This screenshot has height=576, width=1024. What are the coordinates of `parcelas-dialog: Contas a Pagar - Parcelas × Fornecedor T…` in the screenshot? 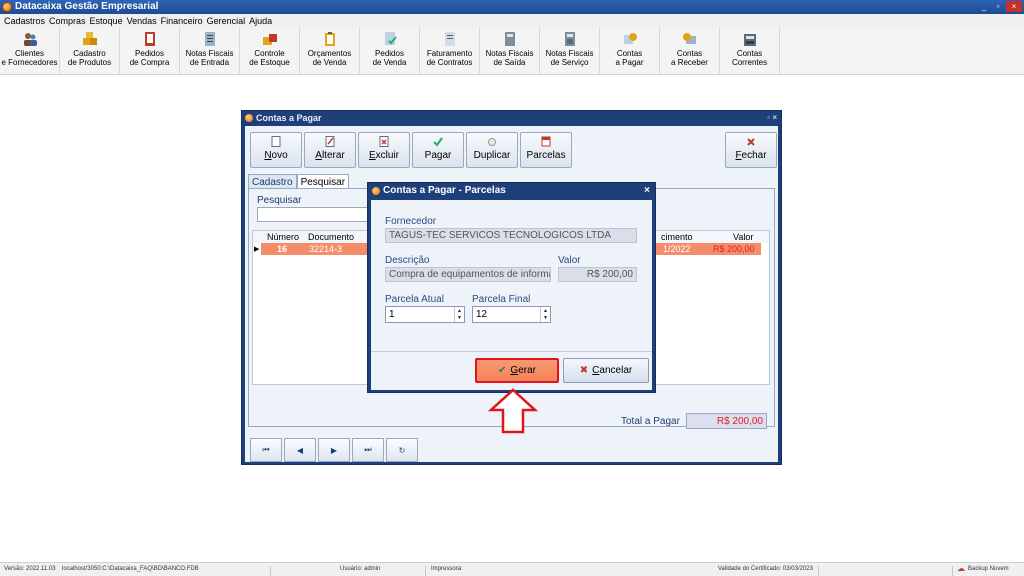 It's located at (511, 287).